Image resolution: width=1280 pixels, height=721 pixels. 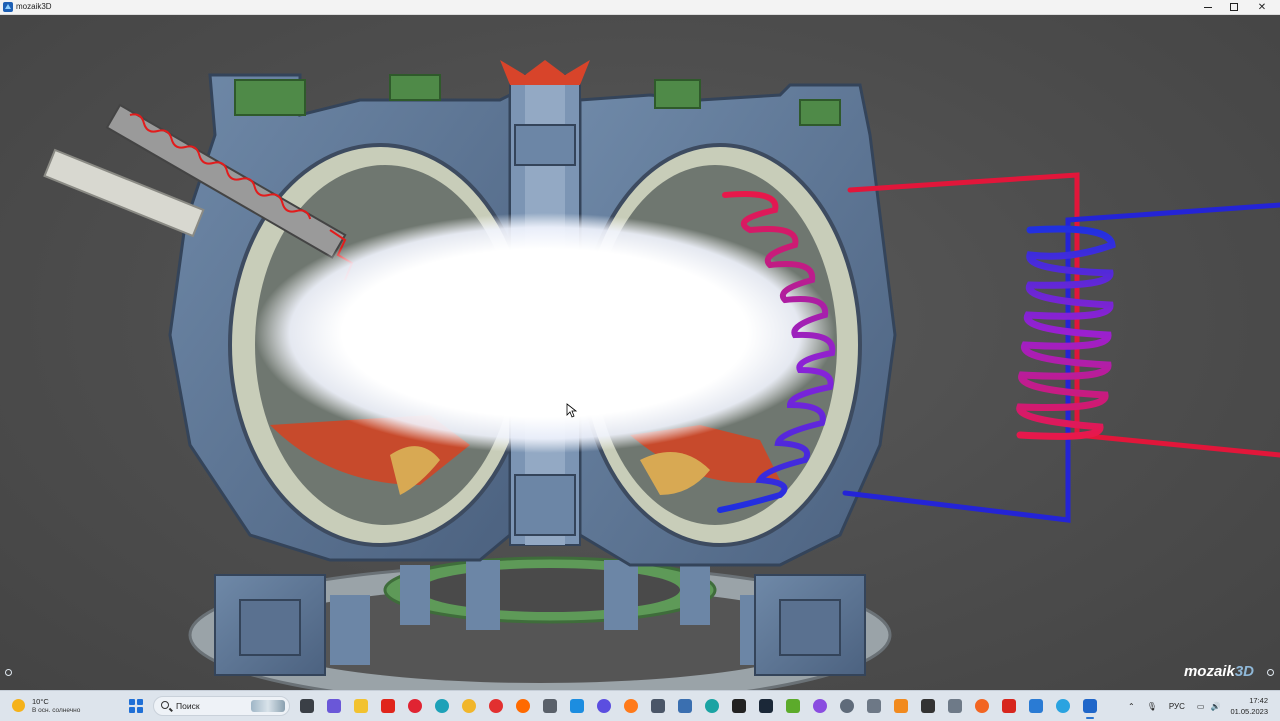 I want to click on minimize-icon, so click(x=1208, y=7).